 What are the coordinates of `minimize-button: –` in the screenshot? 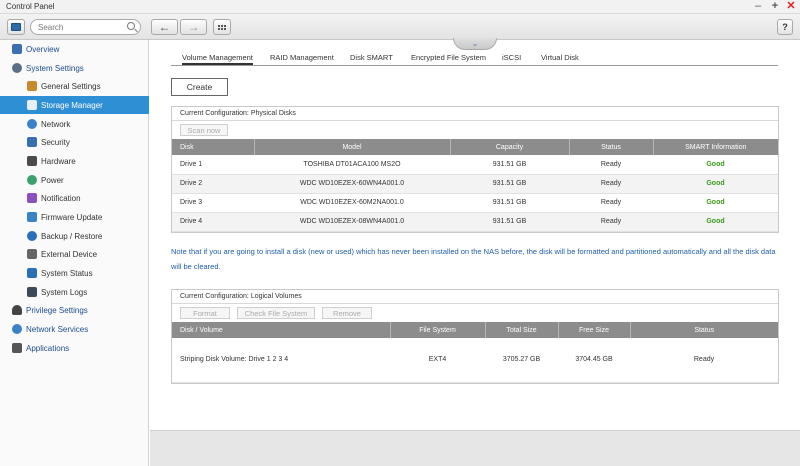 It's located at (758, 6).